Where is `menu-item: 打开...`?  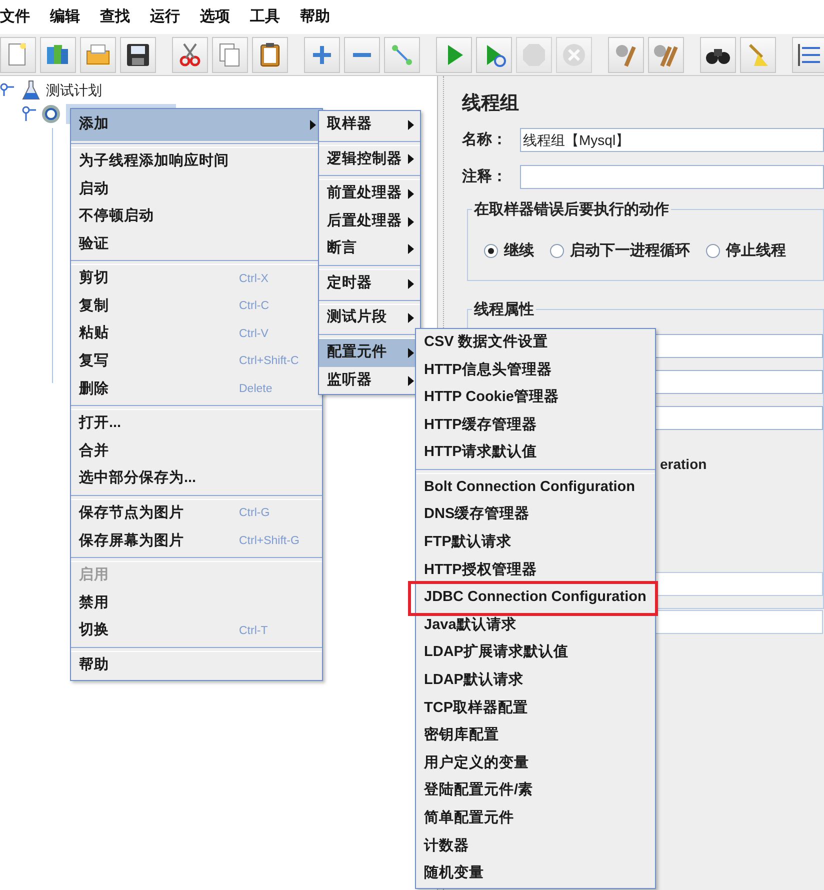
menu-item: 打开... is located at coordinates (196, 424).